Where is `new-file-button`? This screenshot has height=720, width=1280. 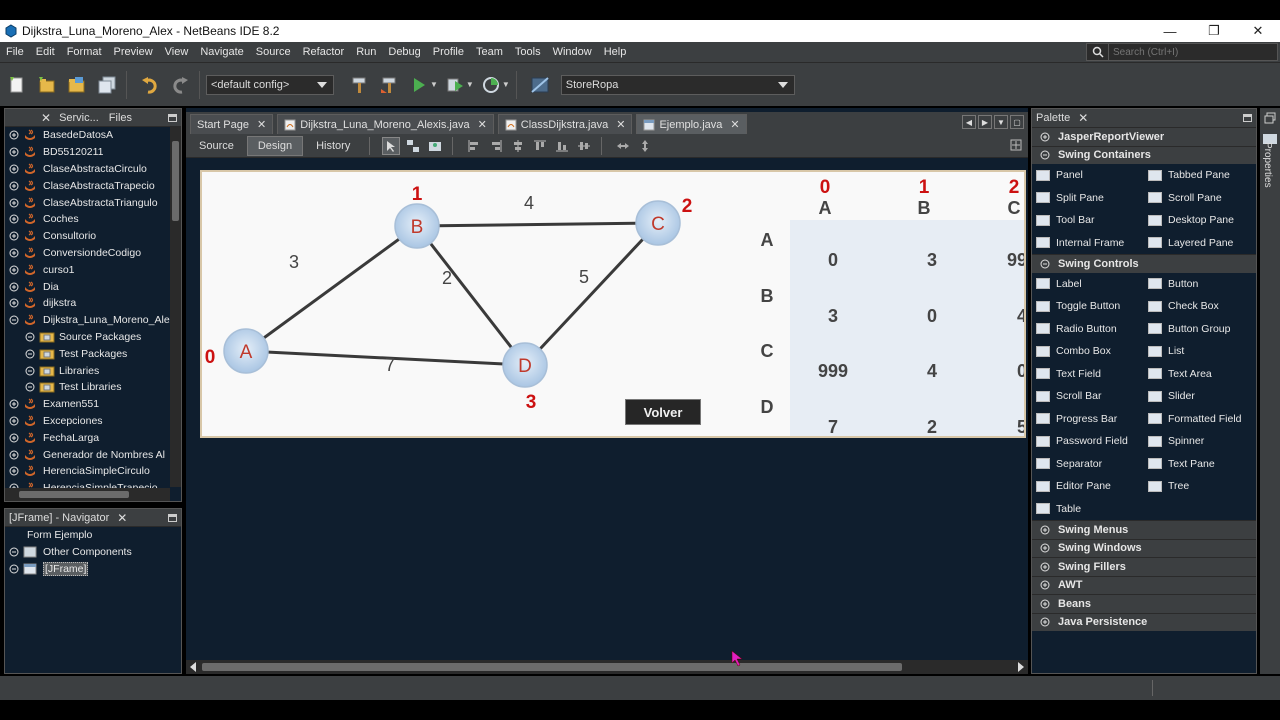 new-file-button is located at coordinates (17, 85).